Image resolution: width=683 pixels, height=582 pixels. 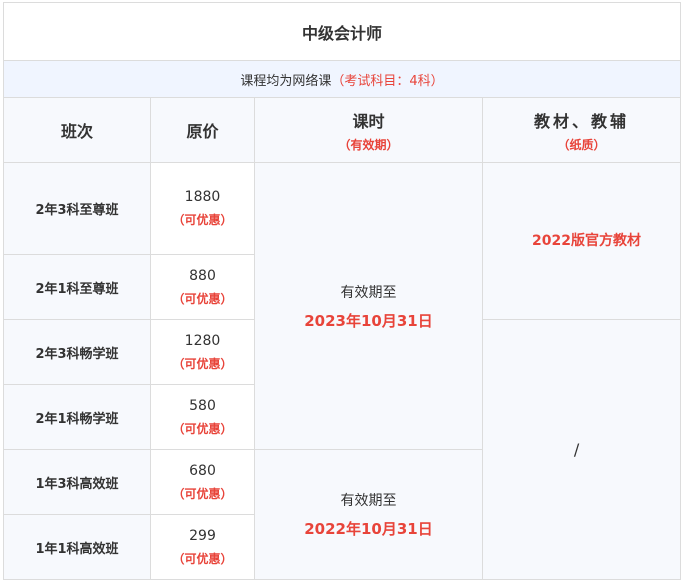 I want to click on note-highlight: （考试科目：4科）, so click(x=387, y=81).